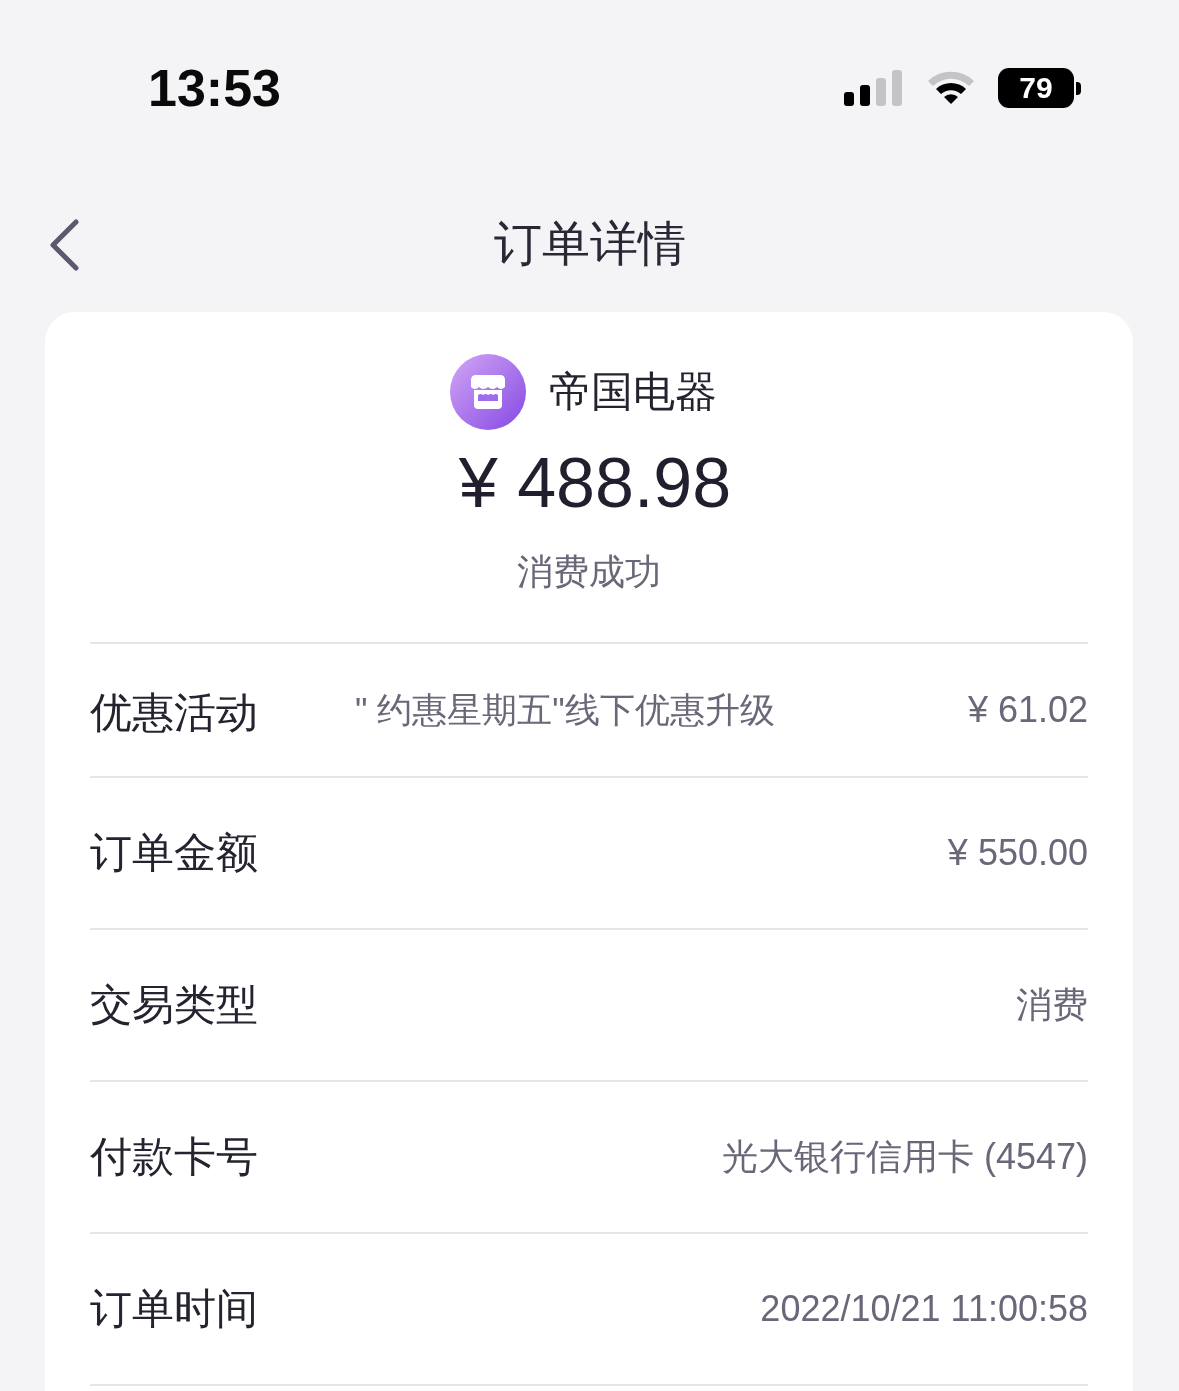 This screenshot has height=1391, width=1179. What do you see at coordinates (214, 88) in the screenshot?
I see `status-time: 13:53` at bounding box center [214, 88].